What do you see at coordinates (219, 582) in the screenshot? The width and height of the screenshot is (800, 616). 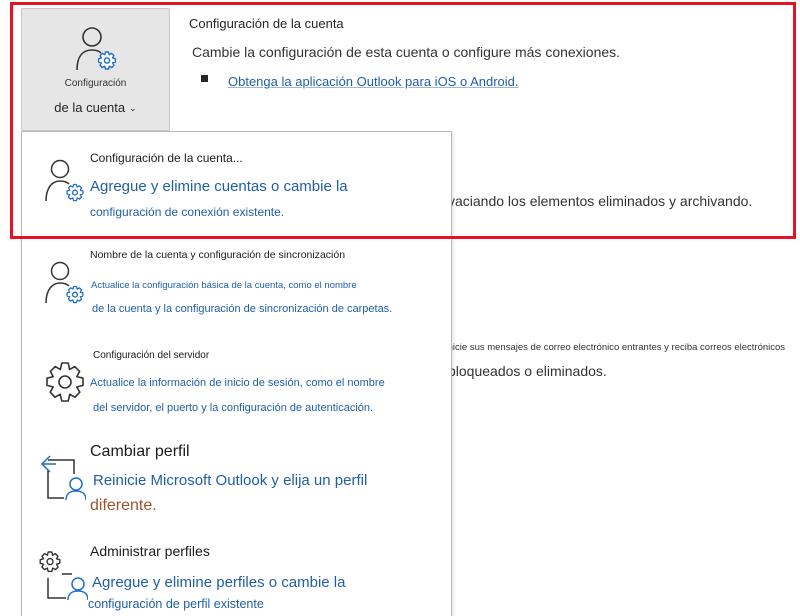 I see `menu-item-desc-1: Agregue y elimine perfiles o cambie la` at bounding box center [219, 582].